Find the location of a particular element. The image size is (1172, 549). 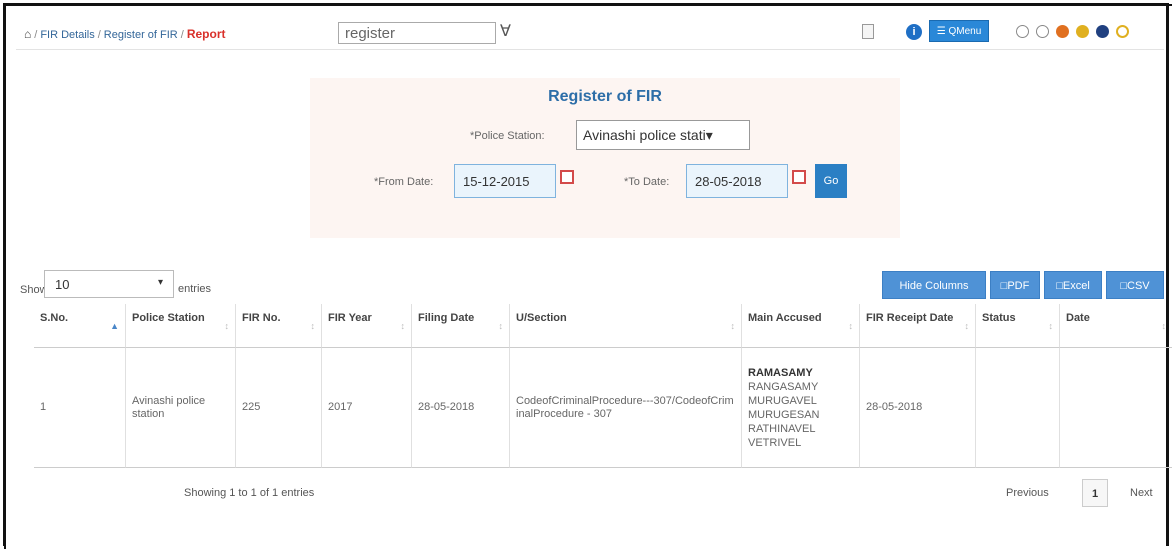

theme-dot-orange-icon is located at coordinates (1062, 31).